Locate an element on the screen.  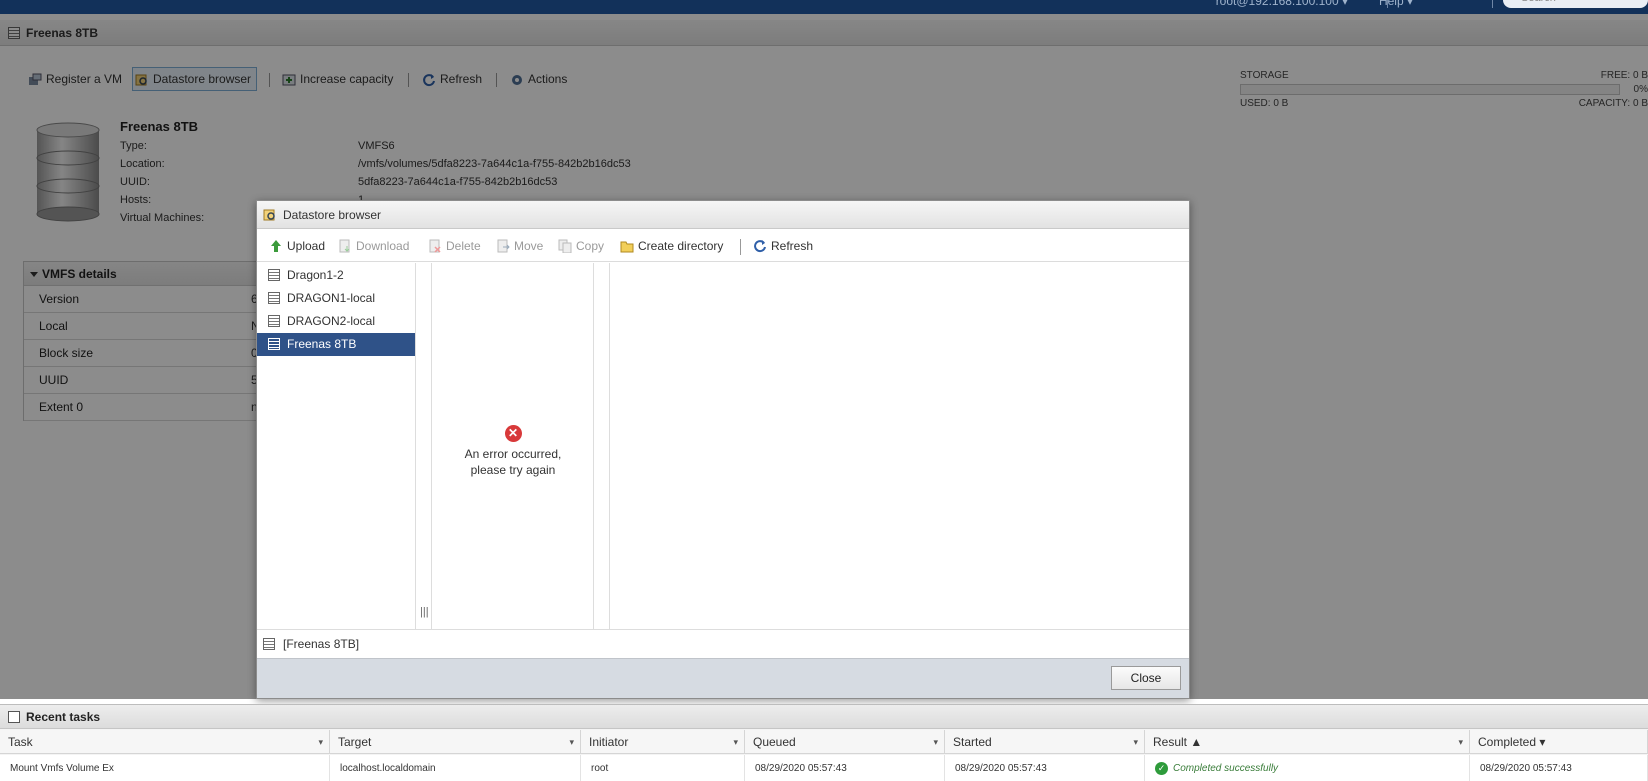
column-label: Result ▲ is located at coordinates (1178, 742).